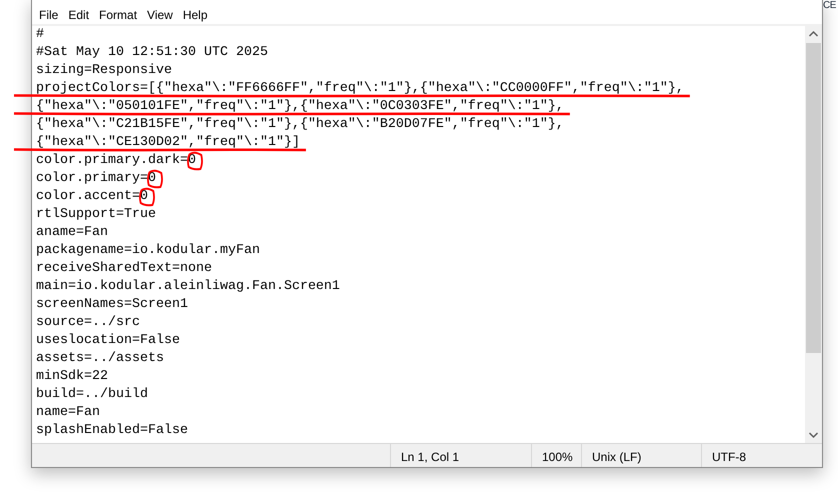  I want to click on text-line: rtlSupport=True, so click(96, 214).